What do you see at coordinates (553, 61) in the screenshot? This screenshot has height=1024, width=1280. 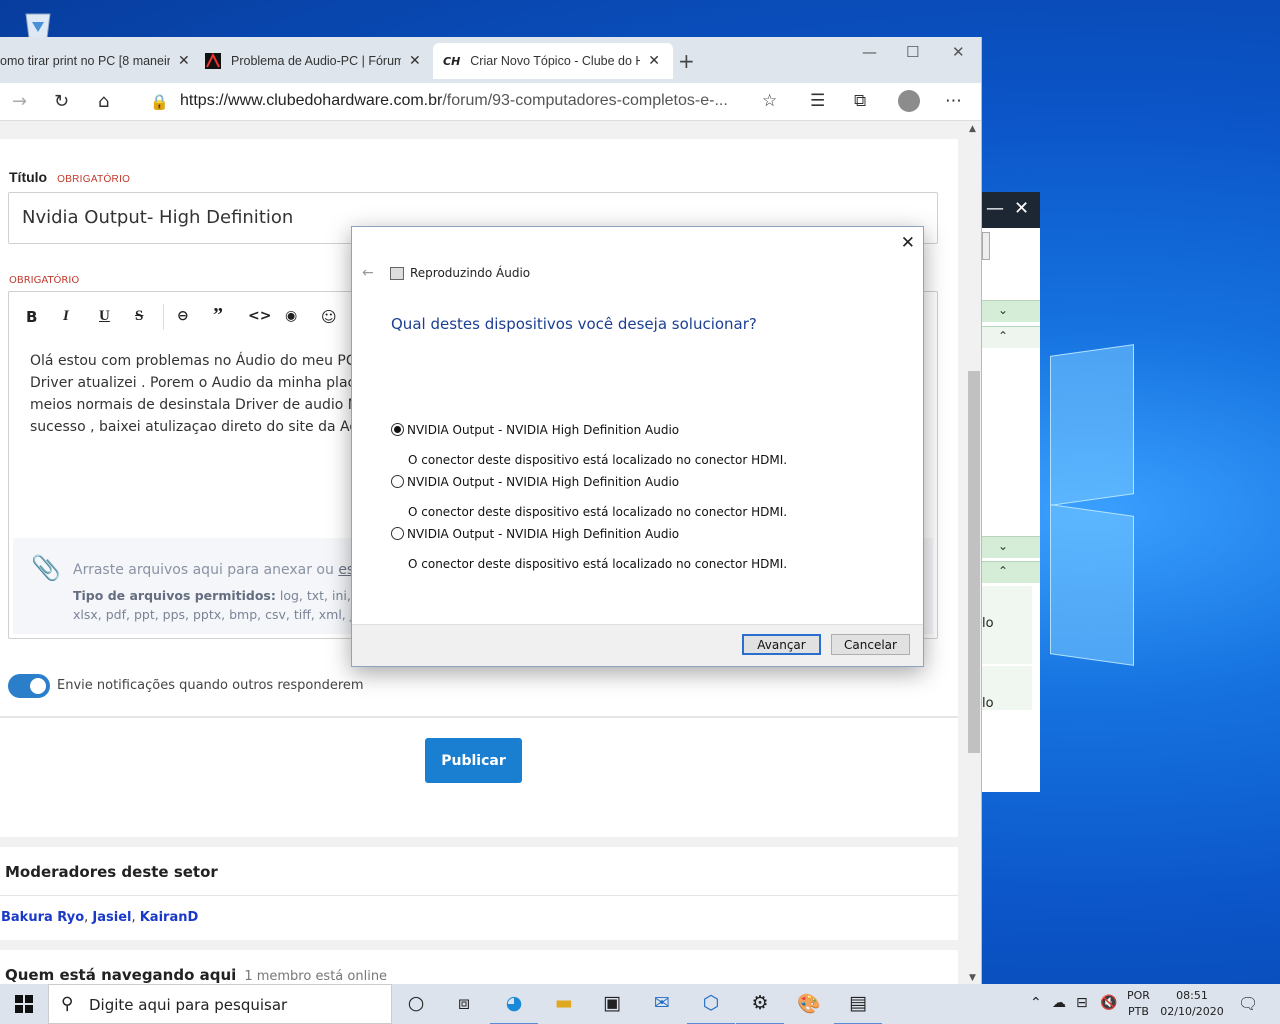 I see `tab-new-topic: CH Criar Novo Tópico - Clube do Ha ✕` at bounding box center [553, 61].